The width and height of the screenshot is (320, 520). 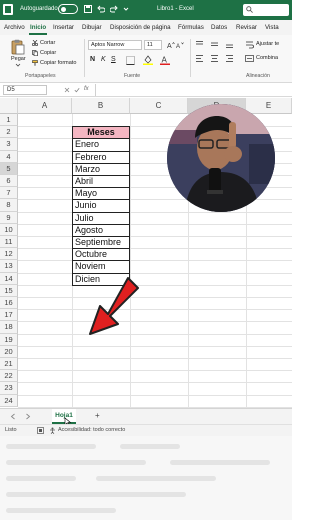 I want to click on font-size-dropdown: 11, so click(x=153, y=45).